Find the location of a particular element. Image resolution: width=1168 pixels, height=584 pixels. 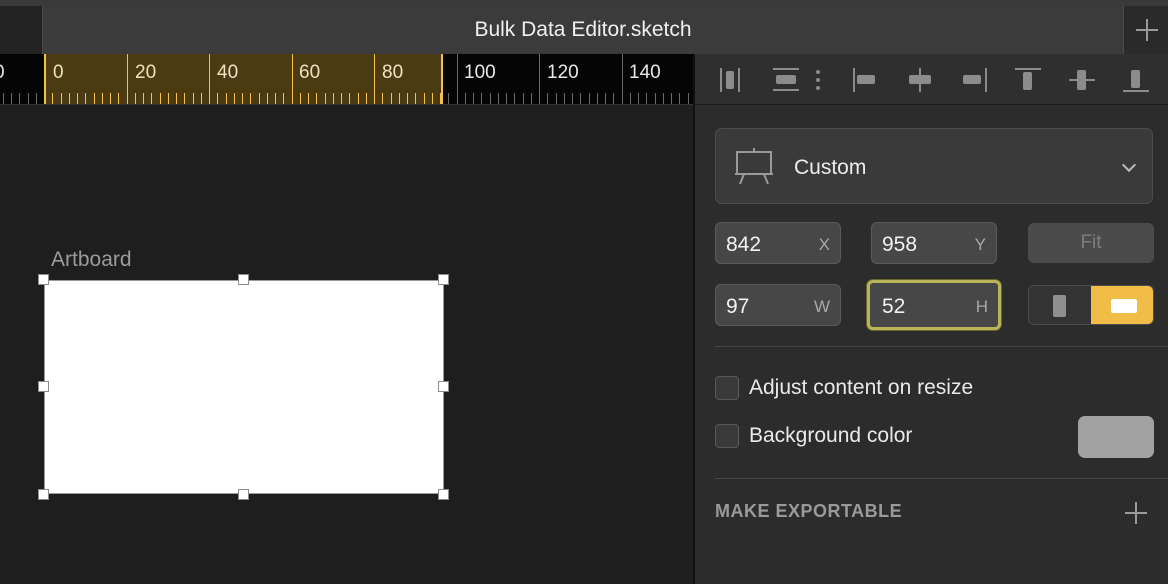

align-left-edge-icon is located at coordinates (866, 80).